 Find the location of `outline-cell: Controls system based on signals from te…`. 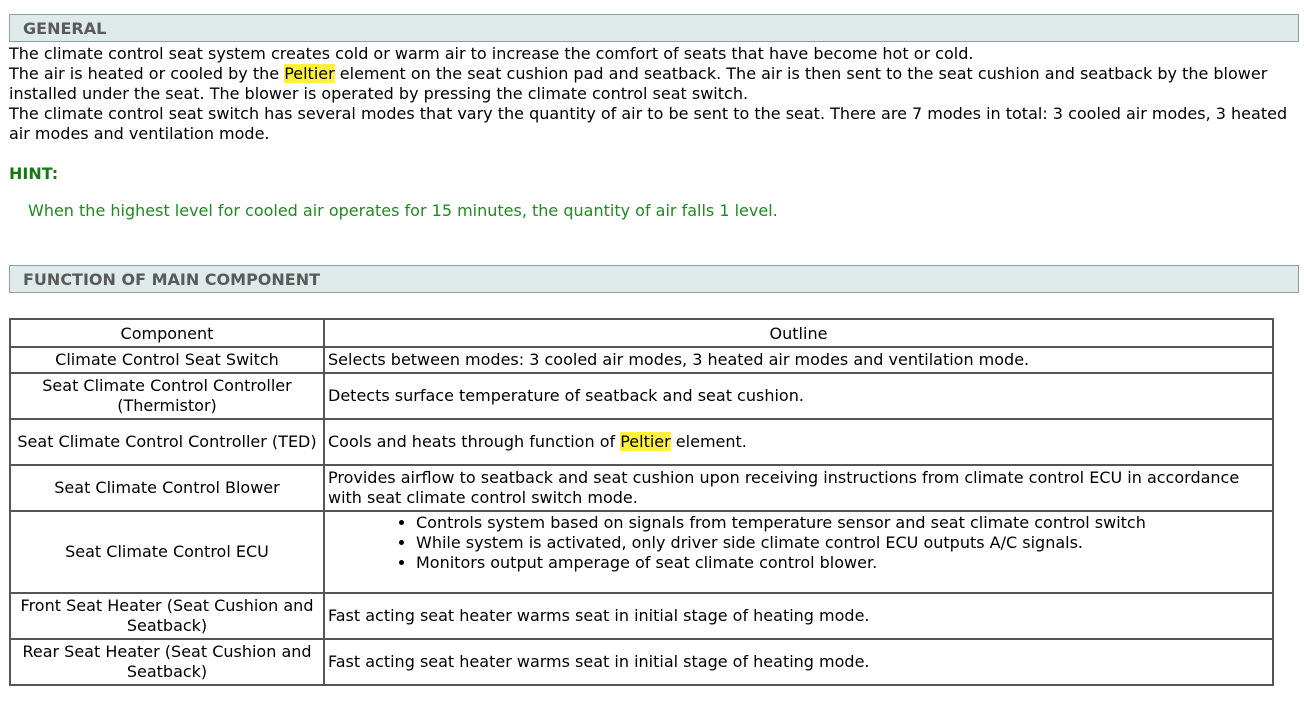

outline-cell: Controls system based on signals from te… is located at coordinates (798, 552).